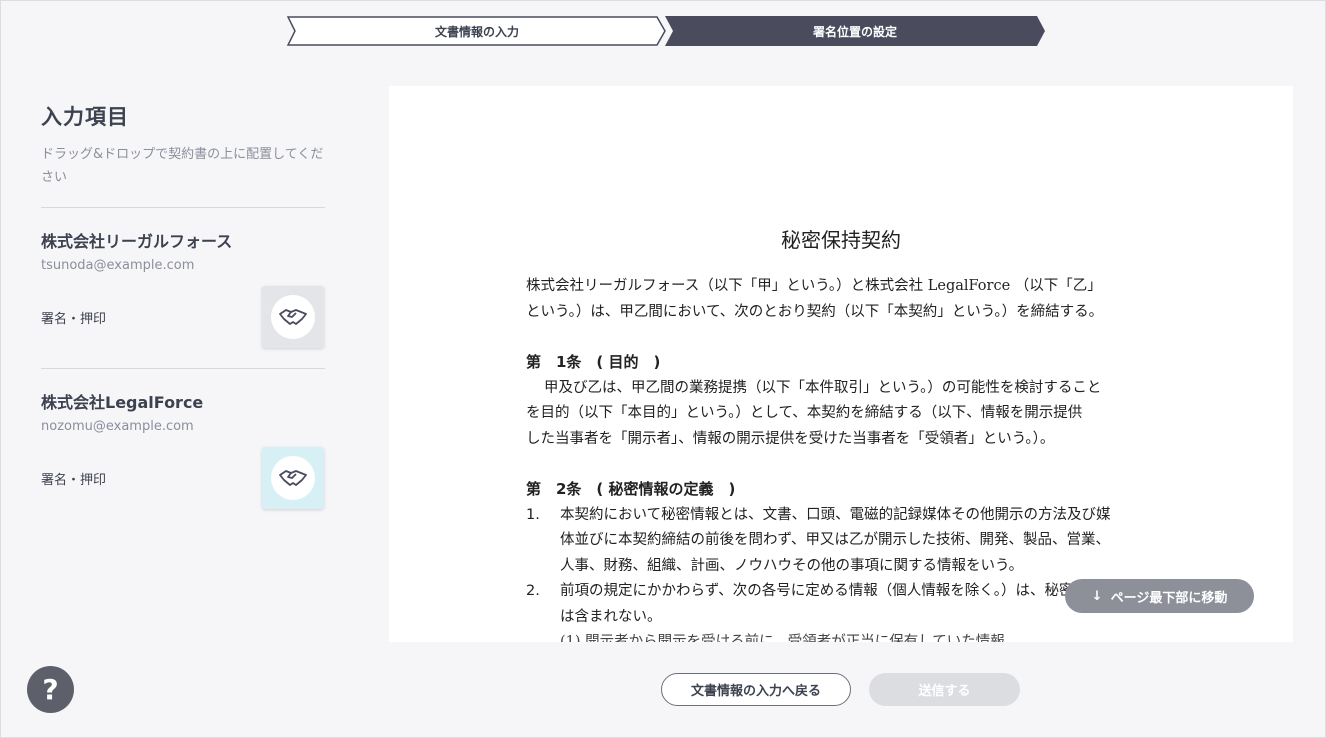  What do you see at coordinates (183, 449) in the screenshot?
I see `party-block: 株式会社LegalForce nozomu@example.com 署名・押印` at bounding box center [183, 449].